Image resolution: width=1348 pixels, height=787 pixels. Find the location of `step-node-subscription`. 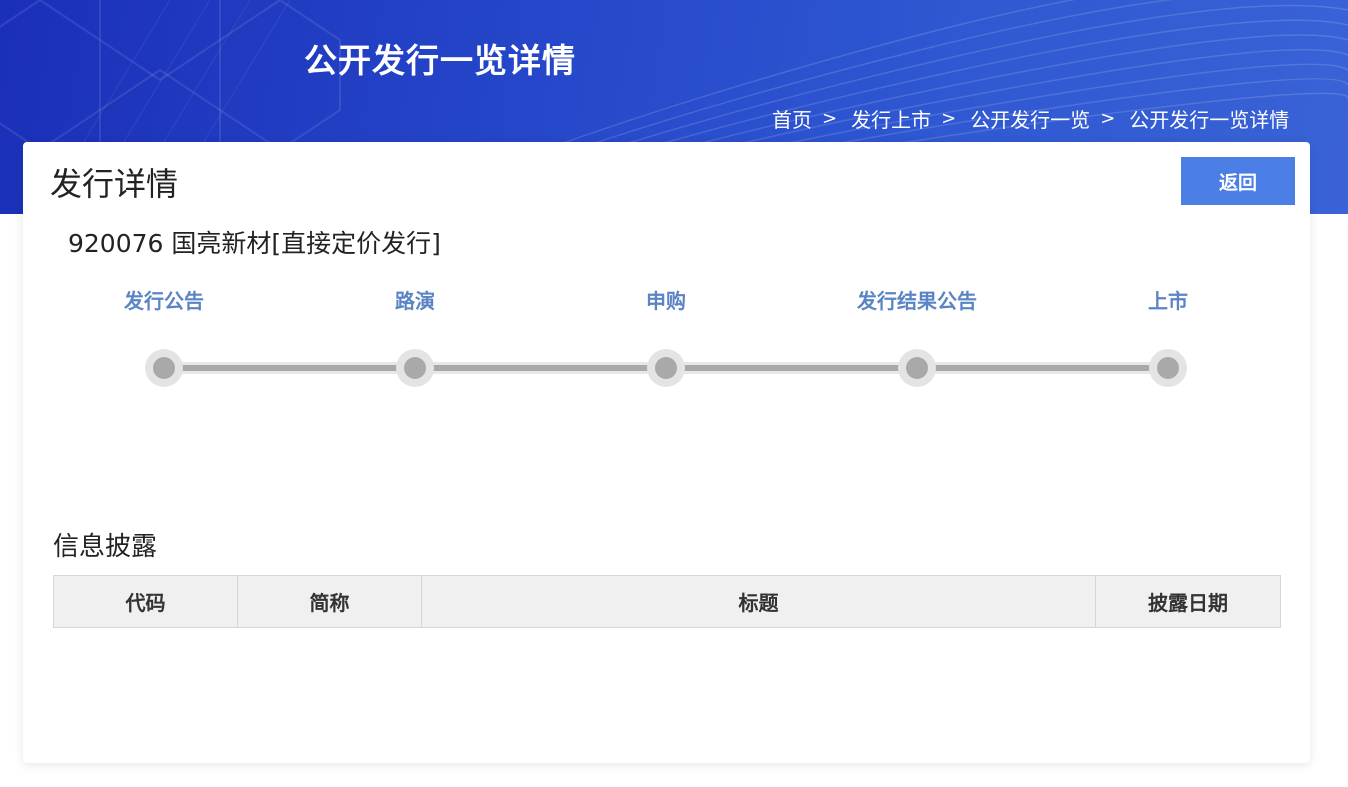

step-node-subscription is located at coordinates (666, 368).